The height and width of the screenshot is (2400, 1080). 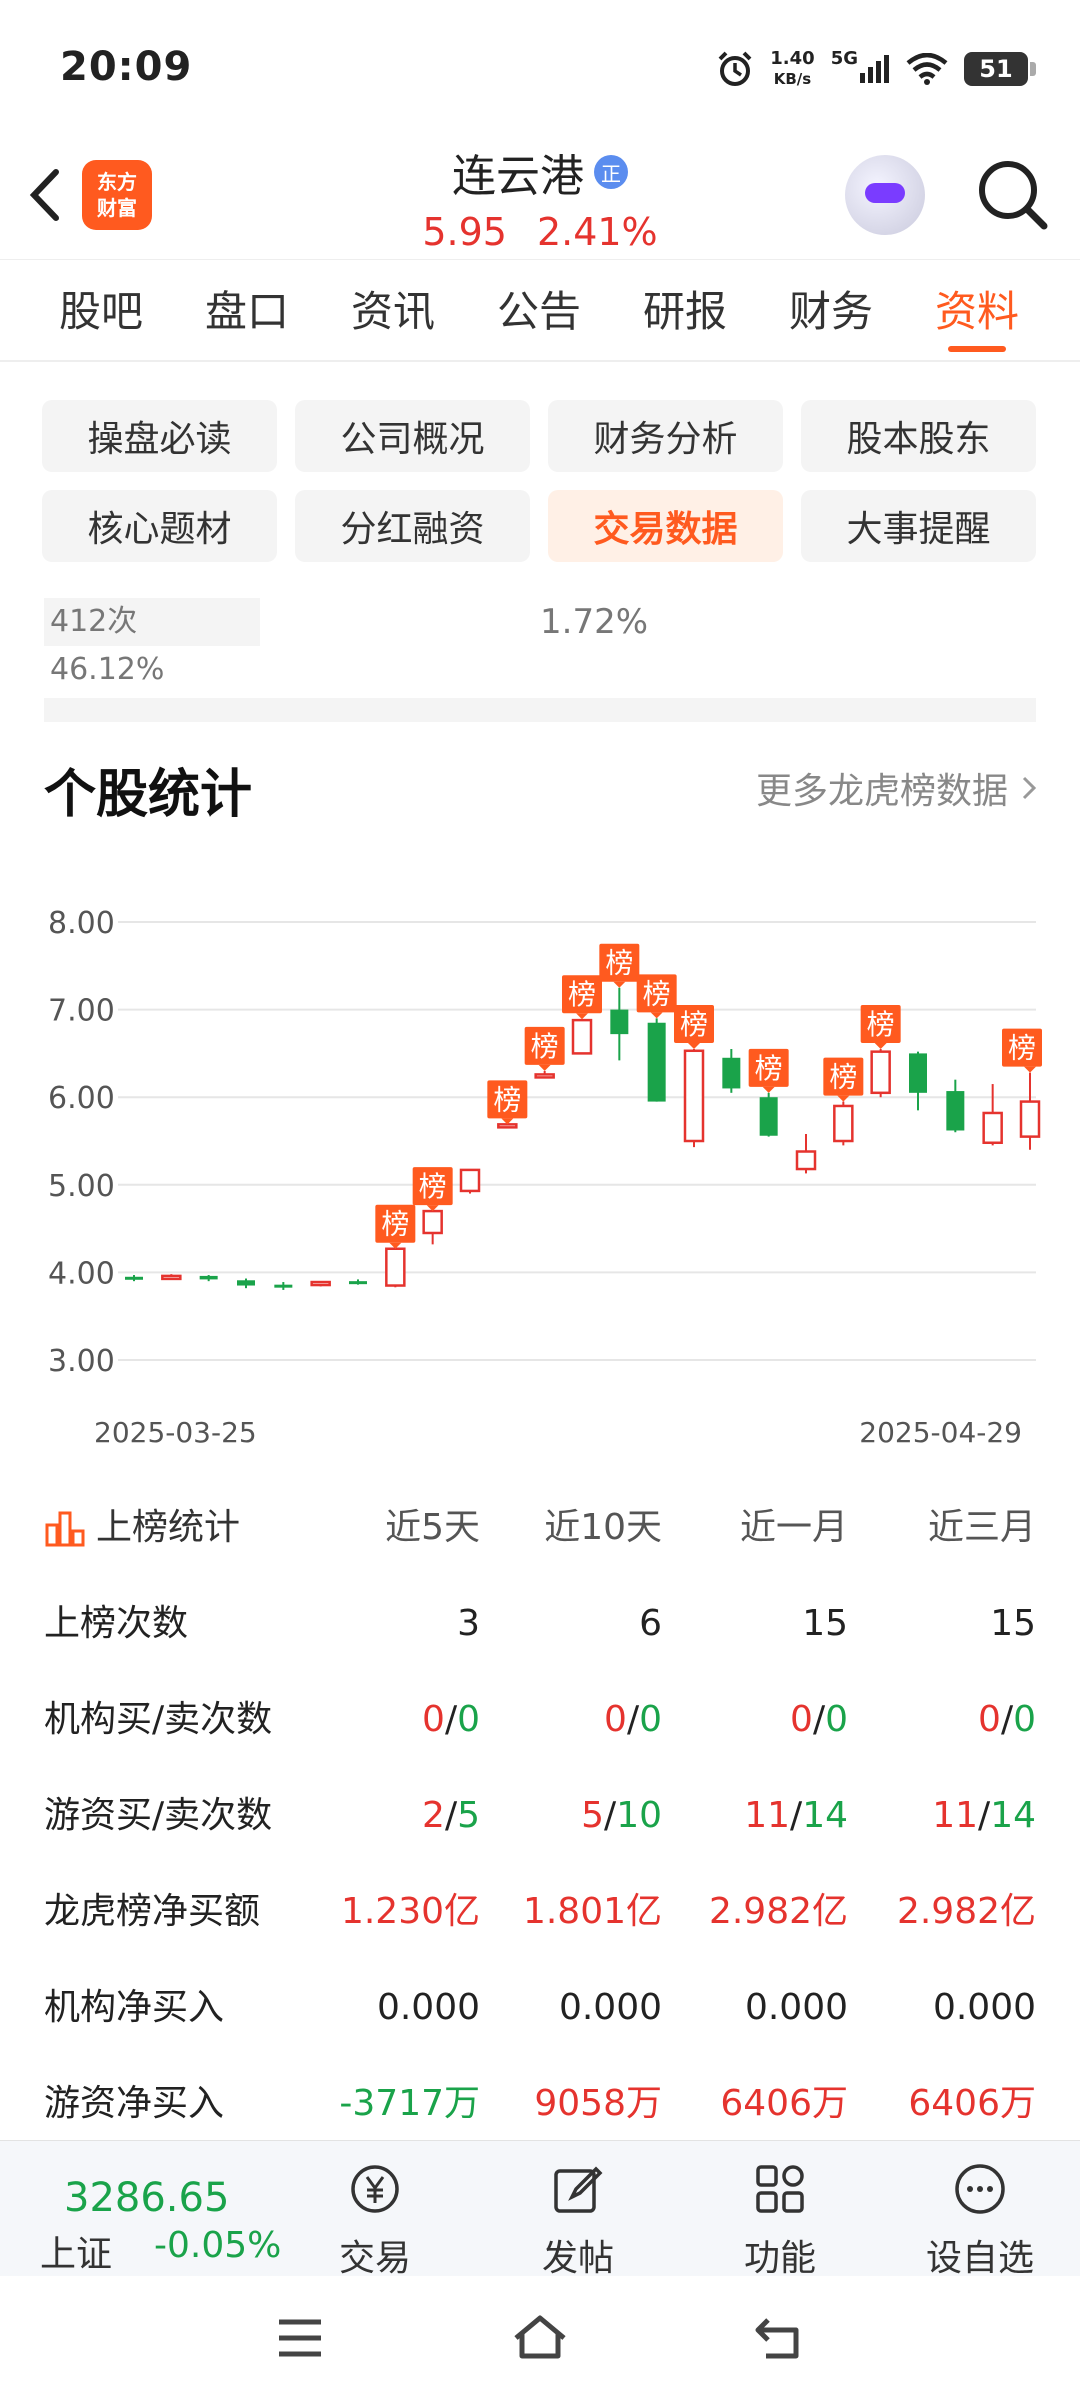 I want to click on sell-count: 0, so click(x=1024, y=1719).